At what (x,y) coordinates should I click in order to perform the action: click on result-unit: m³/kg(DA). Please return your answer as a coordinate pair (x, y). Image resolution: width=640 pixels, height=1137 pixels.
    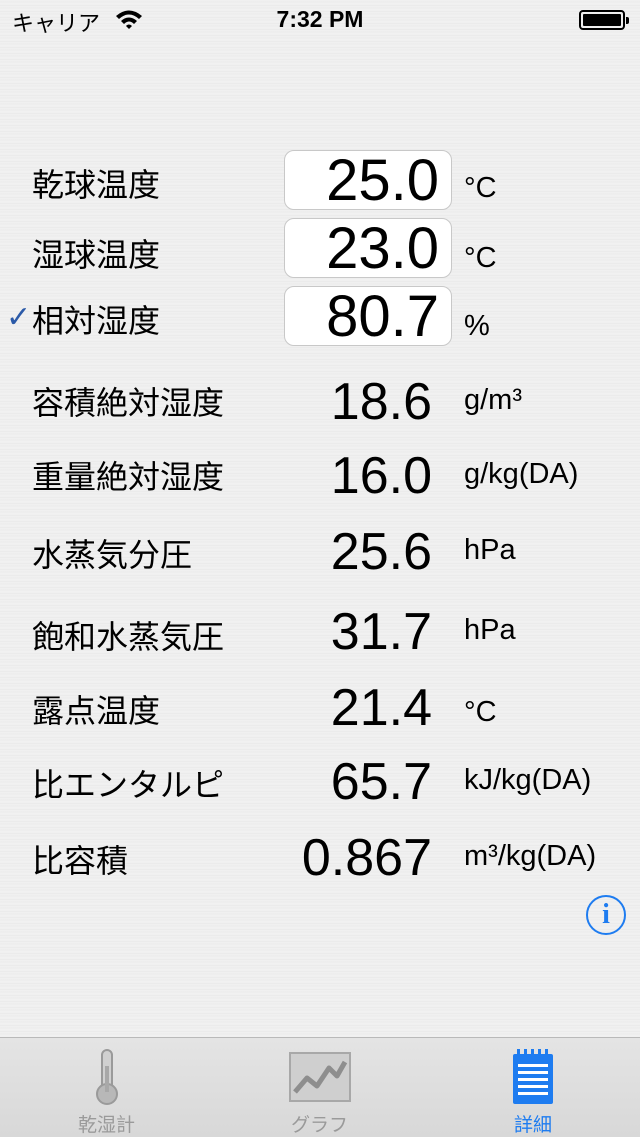
    Looking at the image, I should click on (530, 856).